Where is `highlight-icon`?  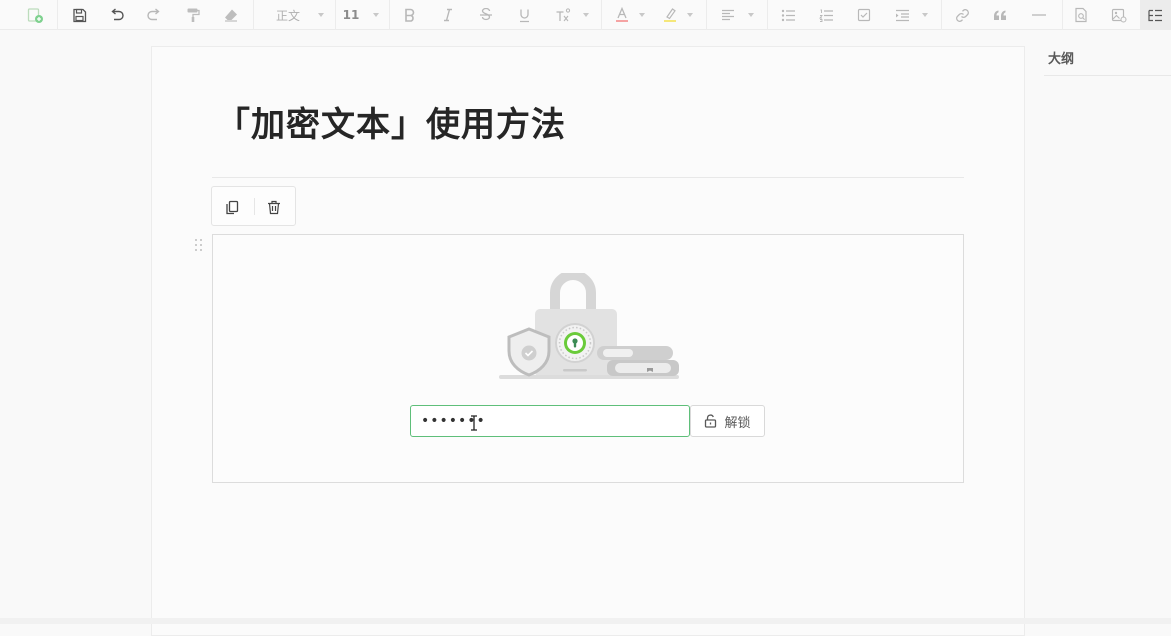
highlight-icon is located at coordinates (670, 15).